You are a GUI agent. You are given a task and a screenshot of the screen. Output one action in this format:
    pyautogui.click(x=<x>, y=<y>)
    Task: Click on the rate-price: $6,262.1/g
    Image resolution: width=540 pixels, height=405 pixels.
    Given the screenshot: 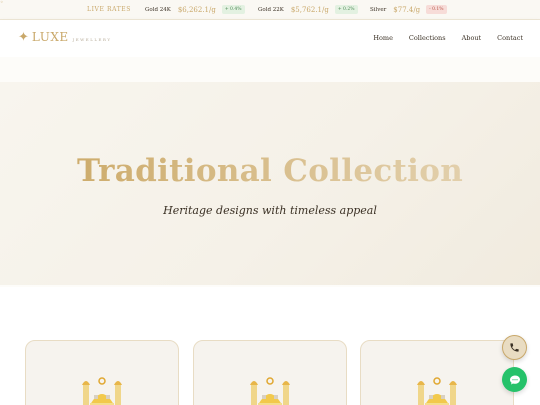 What is the action you would take?
    pyautogui.click(x=196, y=9)
    